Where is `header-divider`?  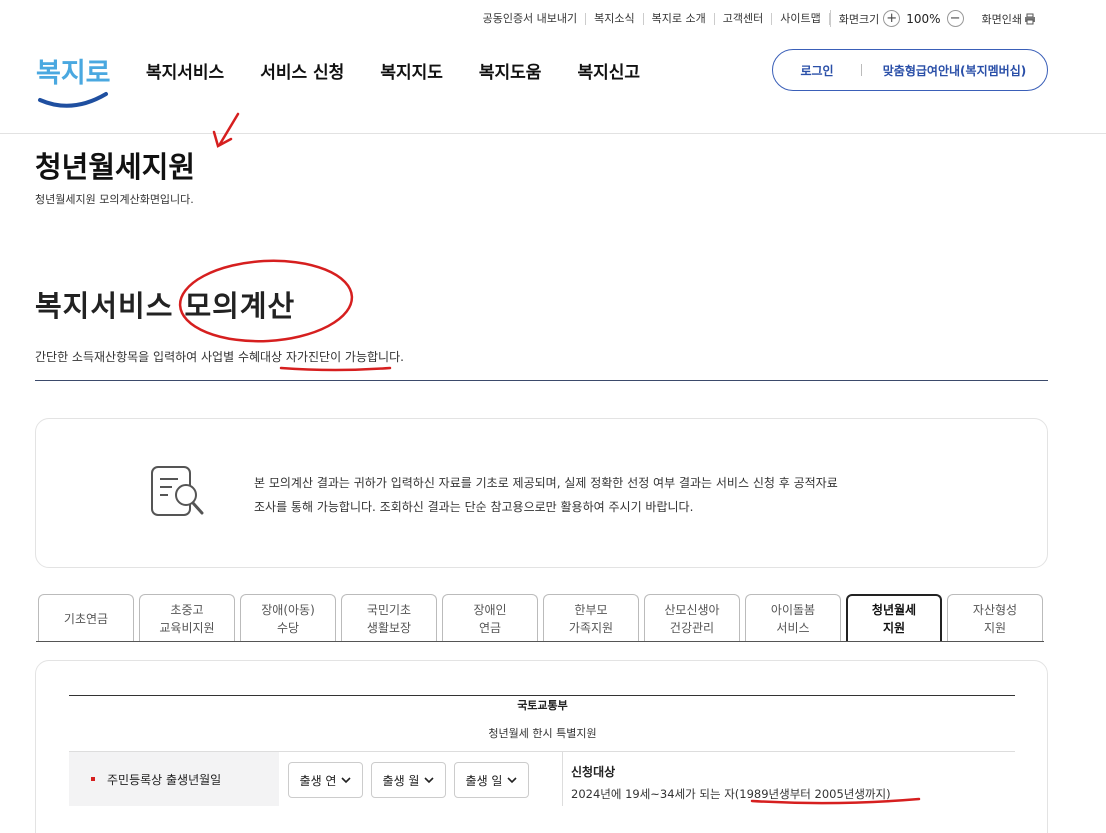 header-divider is located at coordinates (553, 133).